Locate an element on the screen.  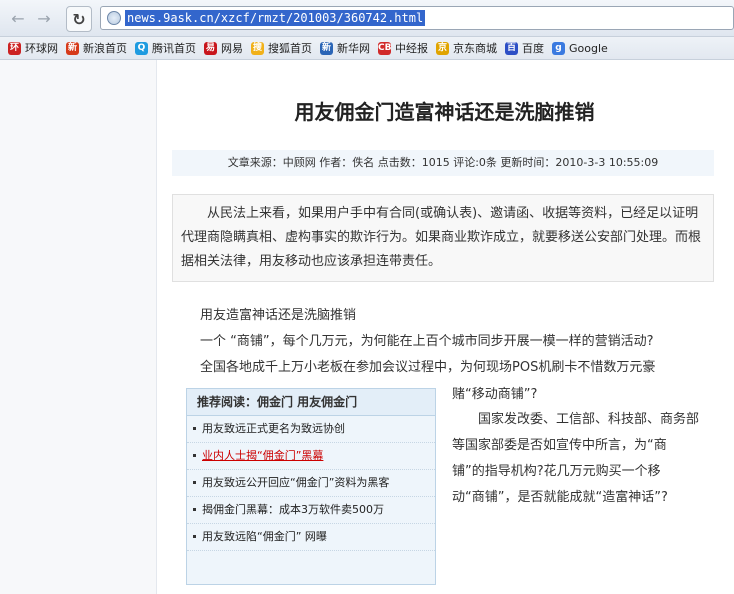
bookmark-netease: 易网易 is located at coordinates (223, 48).